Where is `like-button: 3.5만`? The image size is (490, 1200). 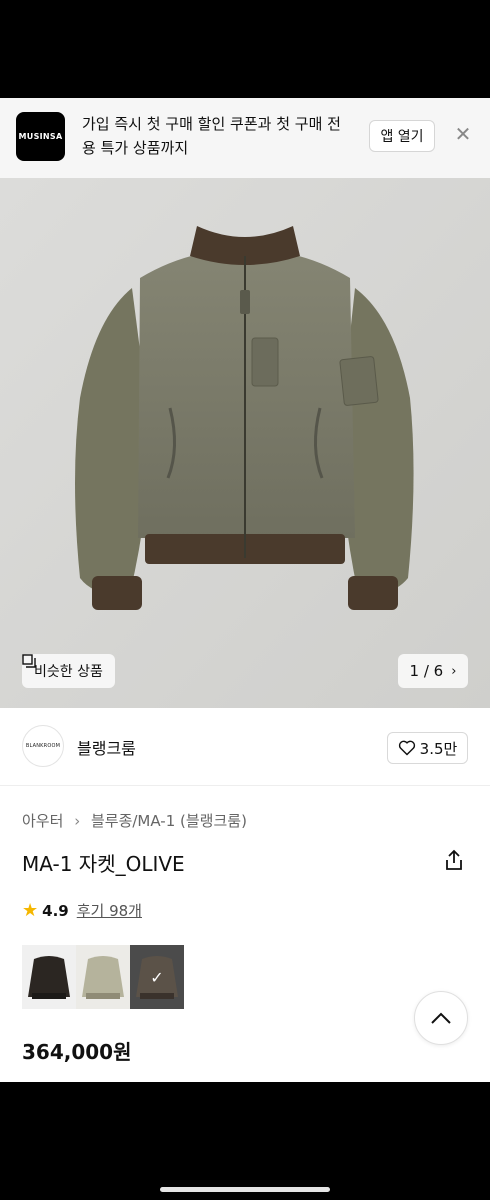 like-button: 3.5만 is located at coordinates (427, 748).